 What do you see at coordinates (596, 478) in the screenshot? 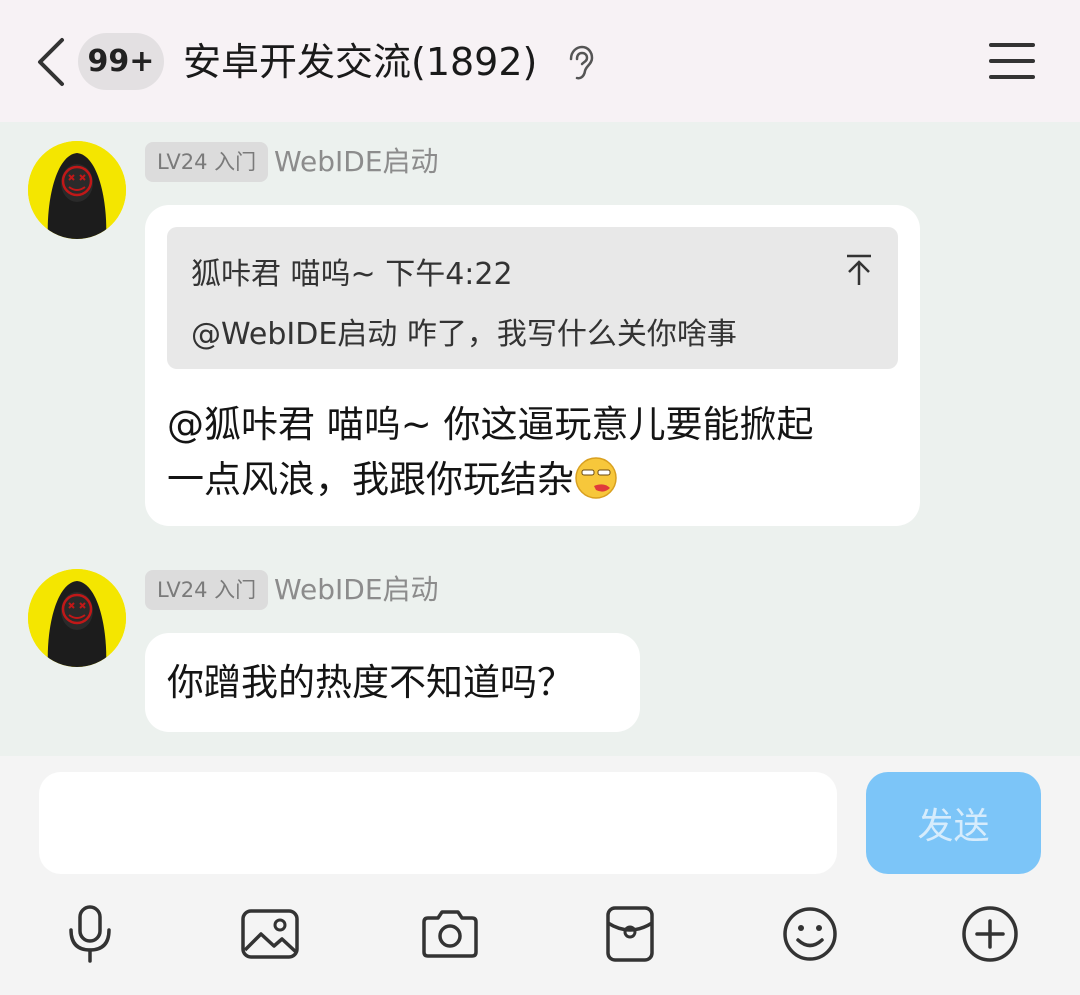
I see `smirk-emoji-icon` at bounding box center [596, 478].